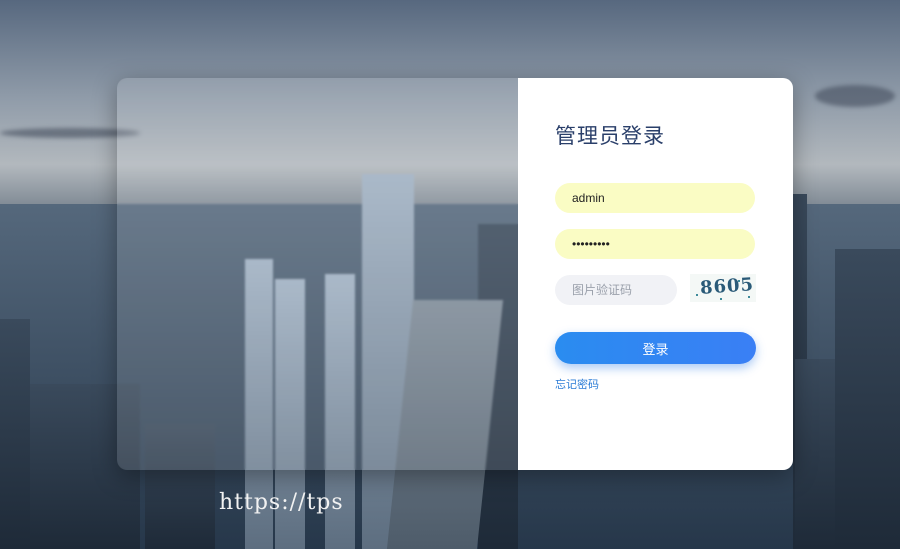  I want to click on username-field, so click(655, 198).